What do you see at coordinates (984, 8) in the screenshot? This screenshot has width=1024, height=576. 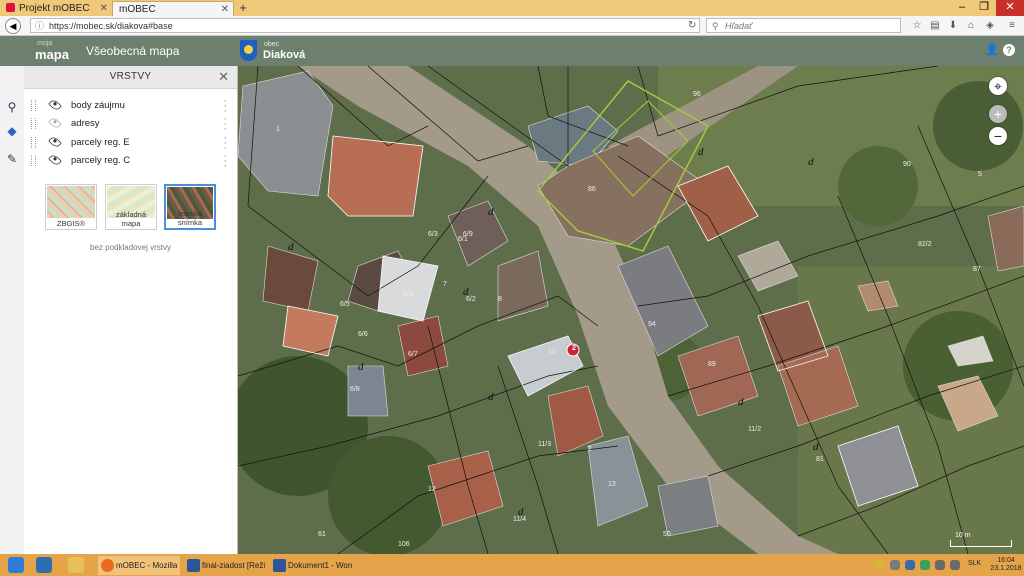 I see `window-maximize-button: ❐` at bounding box center [984, 8].